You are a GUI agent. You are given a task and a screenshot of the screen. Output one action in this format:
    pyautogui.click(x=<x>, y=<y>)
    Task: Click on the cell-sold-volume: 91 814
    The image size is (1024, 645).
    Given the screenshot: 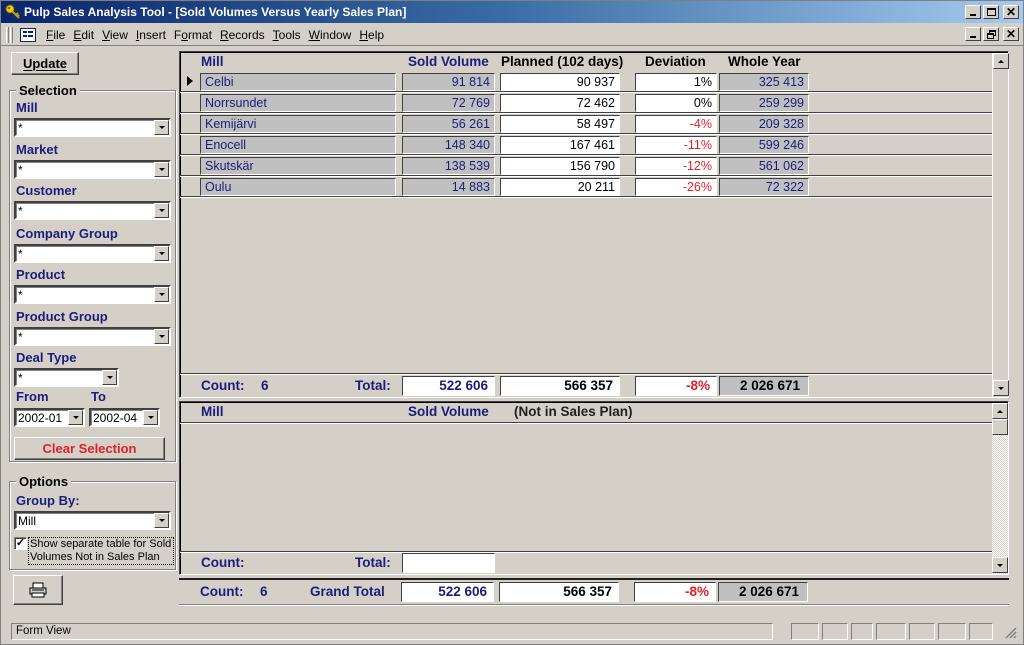 What is the action you would take?
    pyautogui.click(x=448, y=82)
    